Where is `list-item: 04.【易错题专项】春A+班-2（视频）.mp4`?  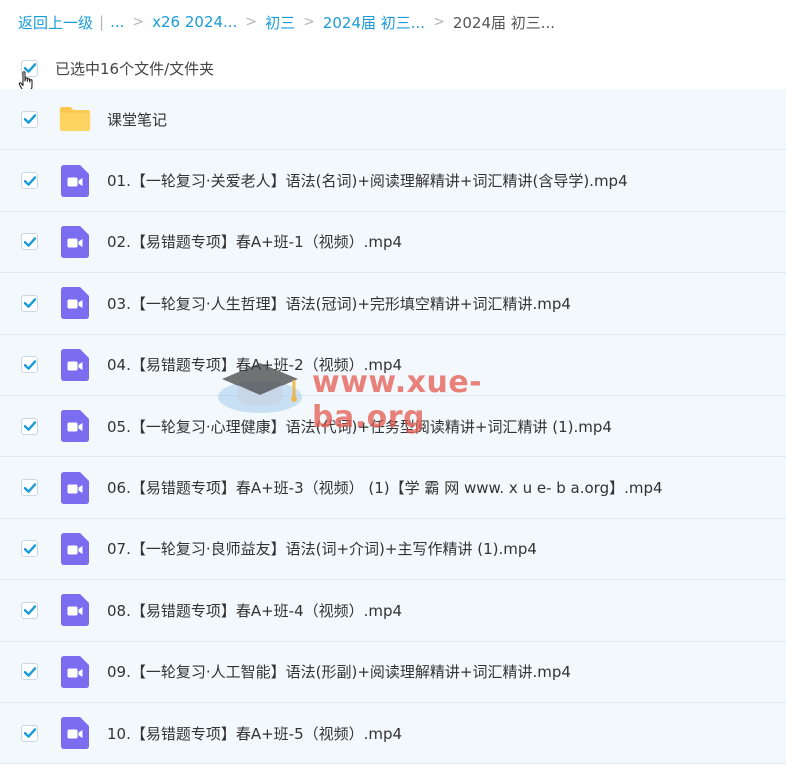 list-item: 04.【易错题专项】春A+班-2（视频）.mp4 is located at coordinates (393, 365).